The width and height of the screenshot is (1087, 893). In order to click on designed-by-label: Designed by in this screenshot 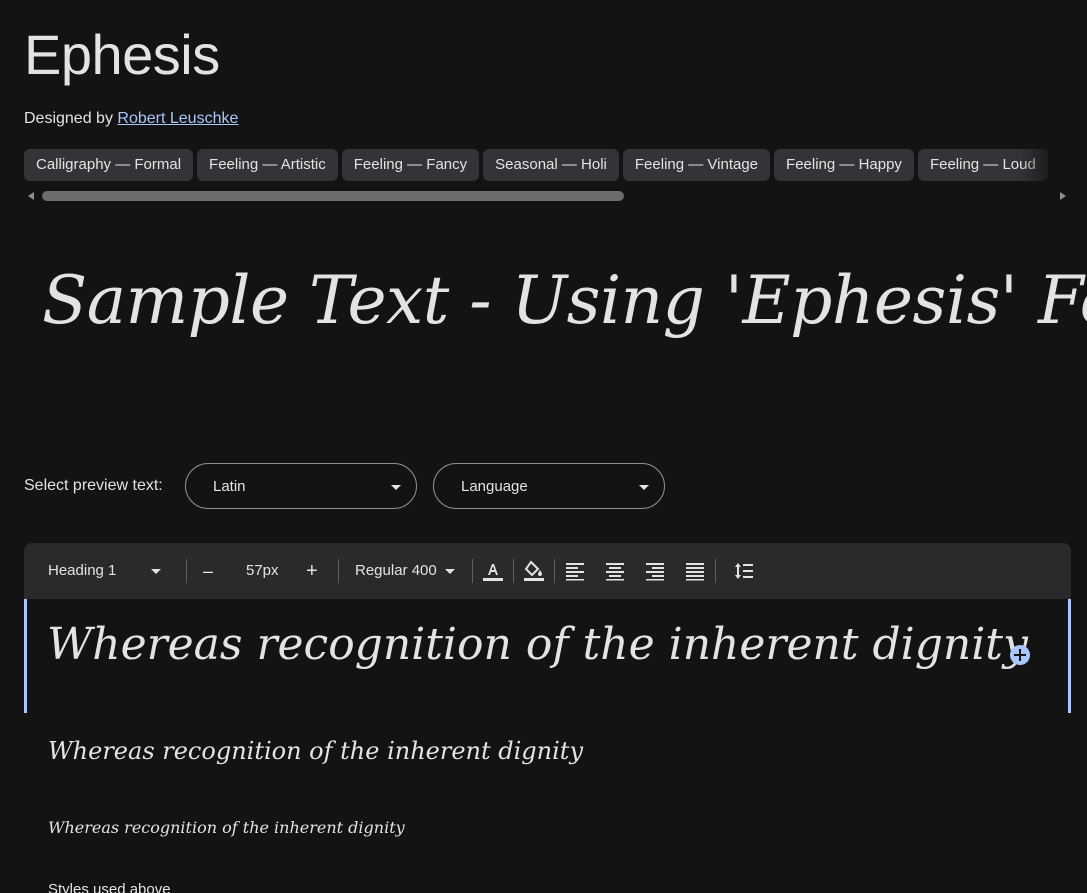, I will do `click(68, 118)`.